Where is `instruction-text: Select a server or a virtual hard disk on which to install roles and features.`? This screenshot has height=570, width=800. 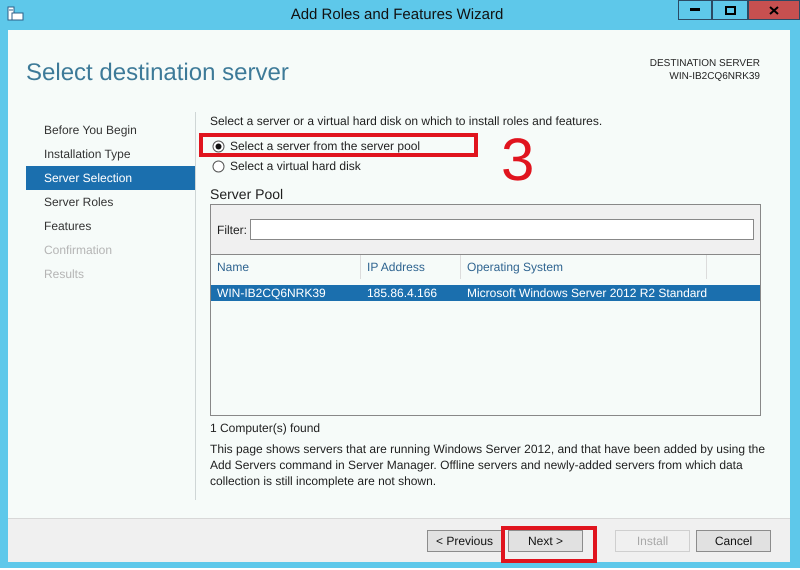 instruction-text: Select a server or a virtual hard disk on which to install roles and features. is located at coordinates (407, 121).